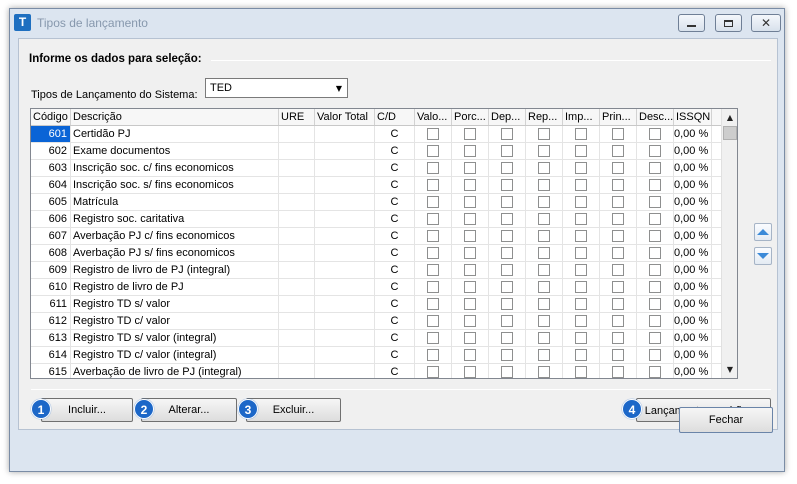 The width and height of the screenshot is (797, 484). Describe the element at coordinates (397, 23) in the screenshot. I see `title-bar: T Tipos de lançamento ✕` at that location.